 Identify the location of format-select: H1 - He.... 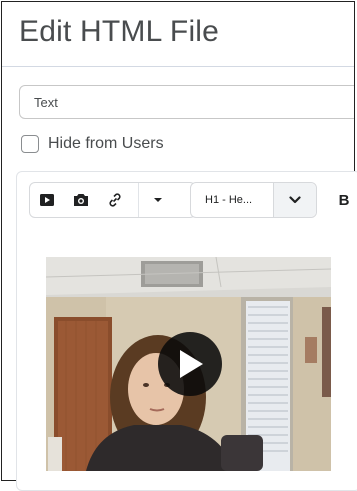
(253, 200).